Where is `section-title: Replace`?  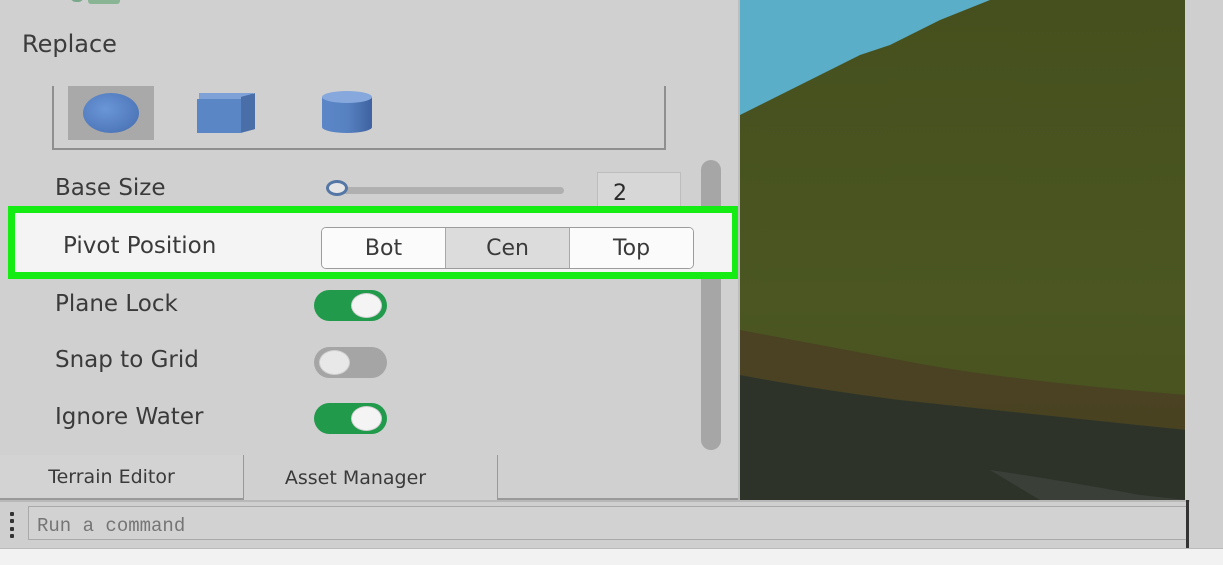
section-title: Replace is located at coordinates (69, 44).